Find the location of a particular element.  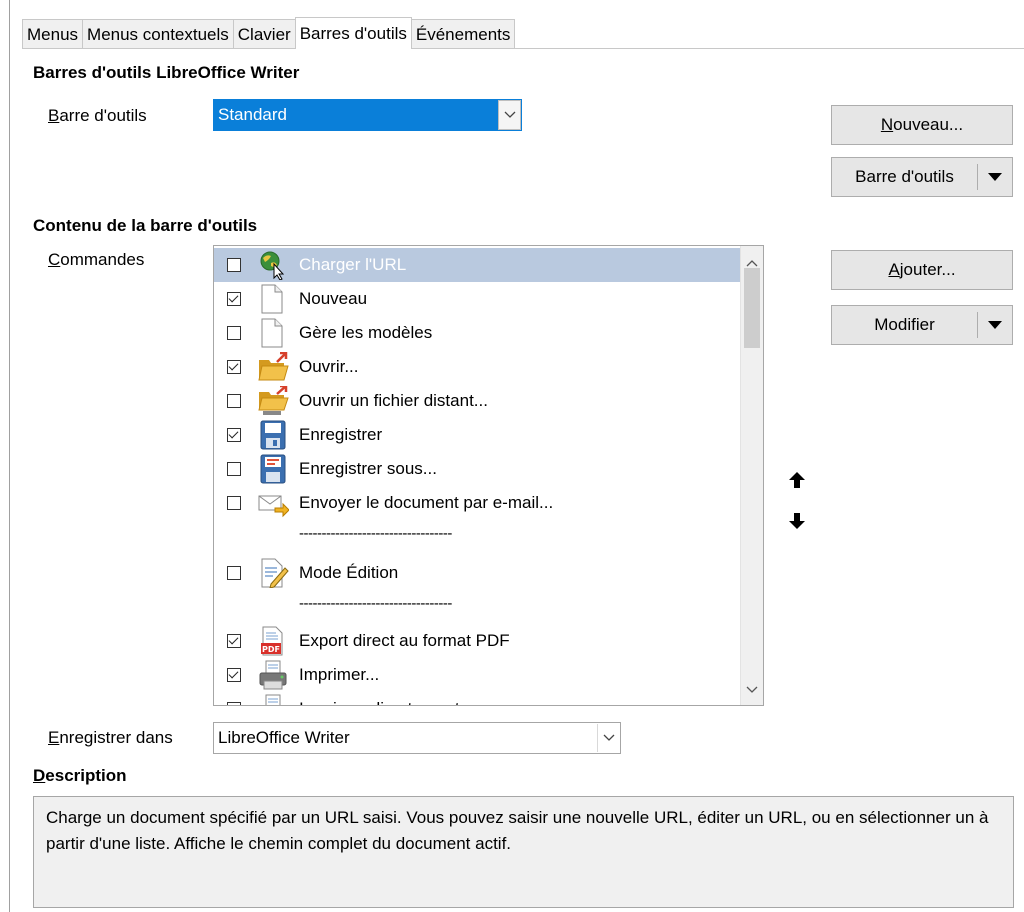

scroll-thumb is located at coordinates (752, 308).